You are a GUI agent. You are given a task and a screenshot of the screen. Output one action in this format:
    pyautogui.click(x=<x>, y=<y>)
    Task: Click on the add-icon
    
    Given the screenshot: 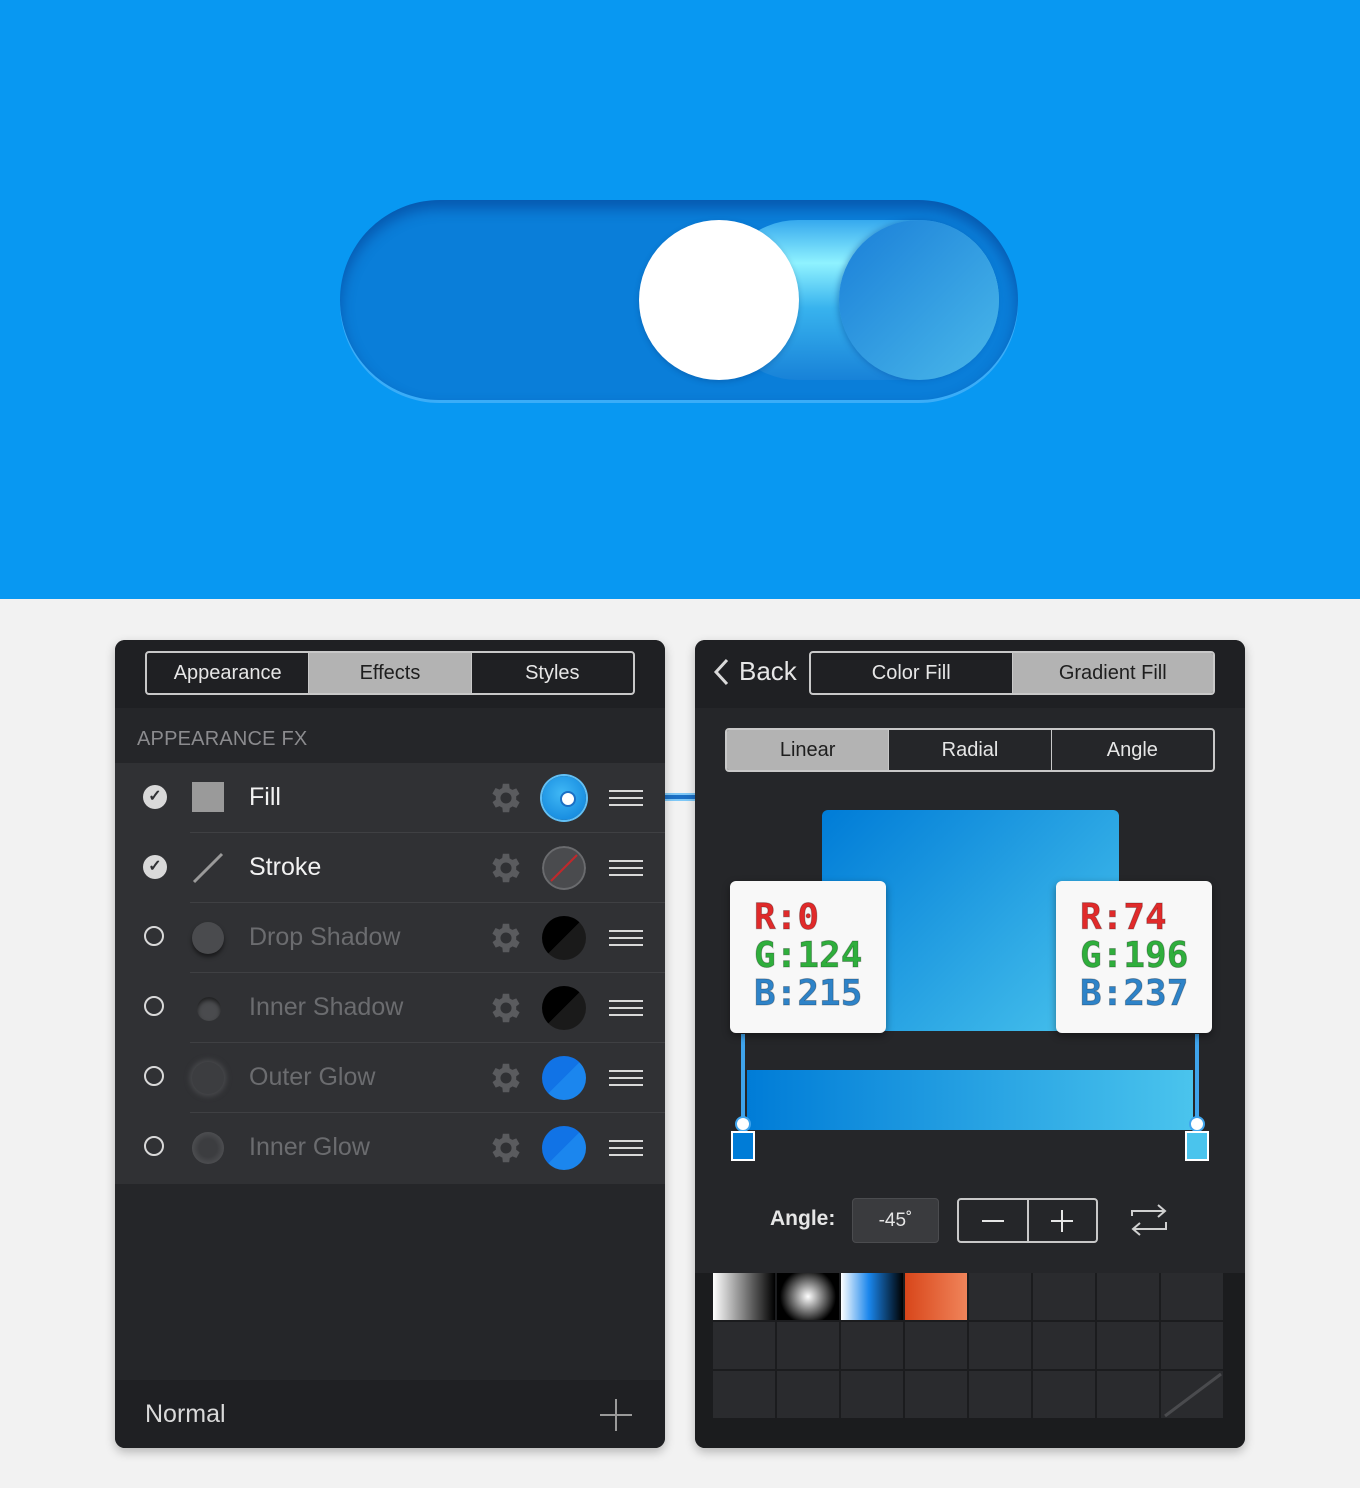 What is the action you would take?
    pyautogui.click(x=616, y=1415)
    